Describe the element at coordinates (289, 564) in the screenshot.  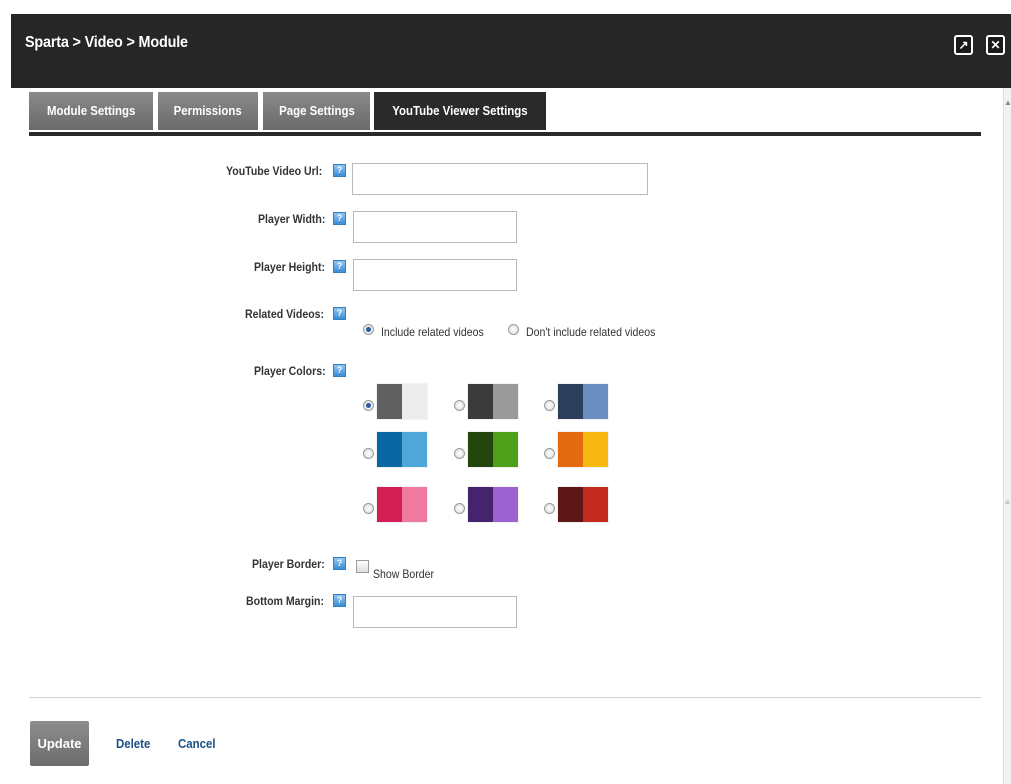
I see `player-border-label: Player Border:` at that location.